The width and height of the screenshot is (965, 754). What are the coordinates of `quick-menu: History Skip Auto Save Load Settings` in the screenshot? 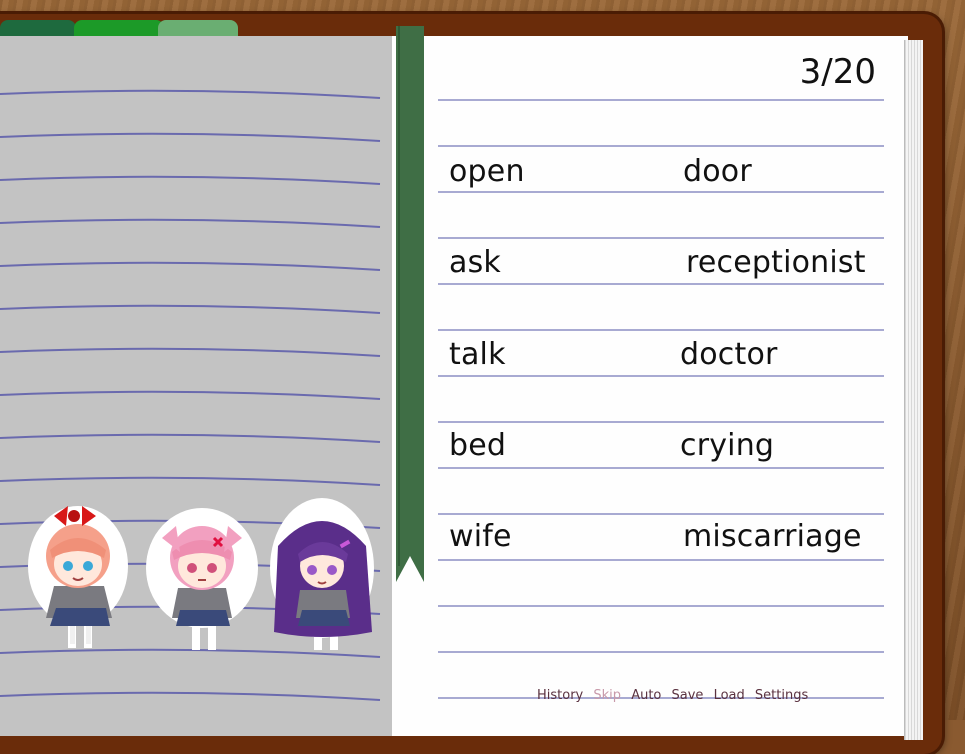 It's located at (675, 695).